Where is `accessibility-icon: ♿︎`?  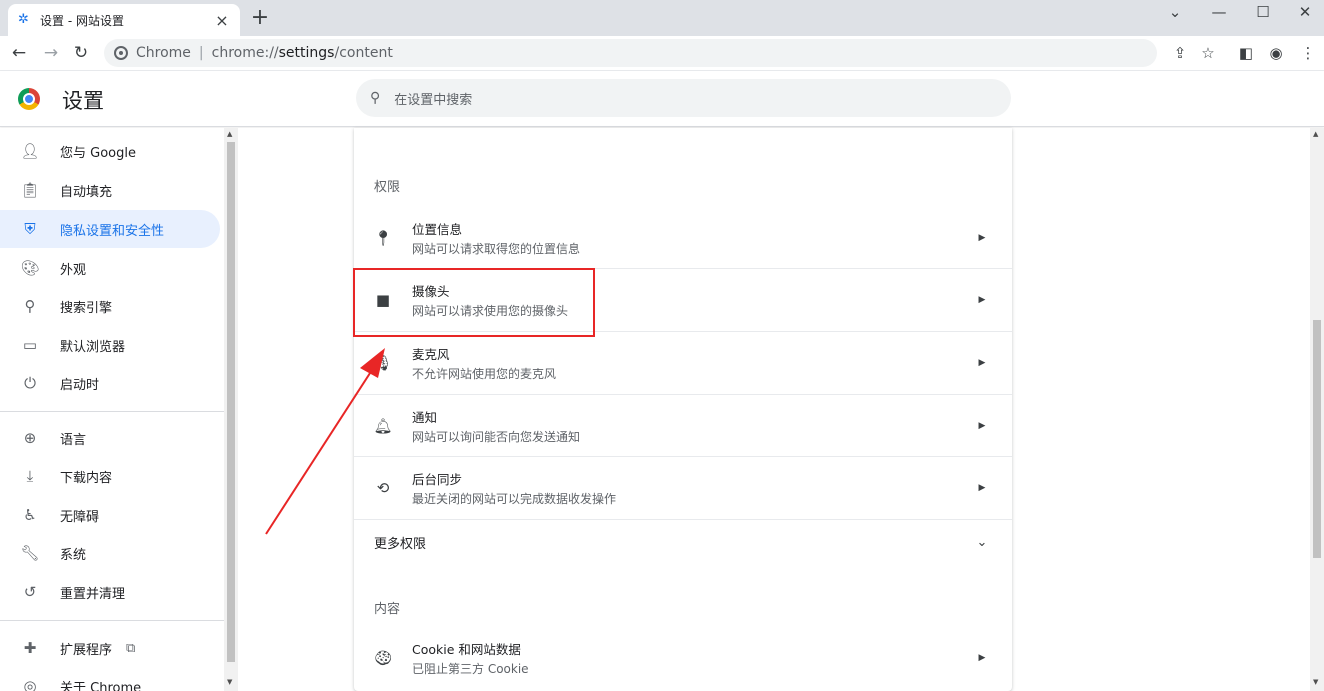
accessibility-icon: ♿︎ is located at coordinates (30, 515).